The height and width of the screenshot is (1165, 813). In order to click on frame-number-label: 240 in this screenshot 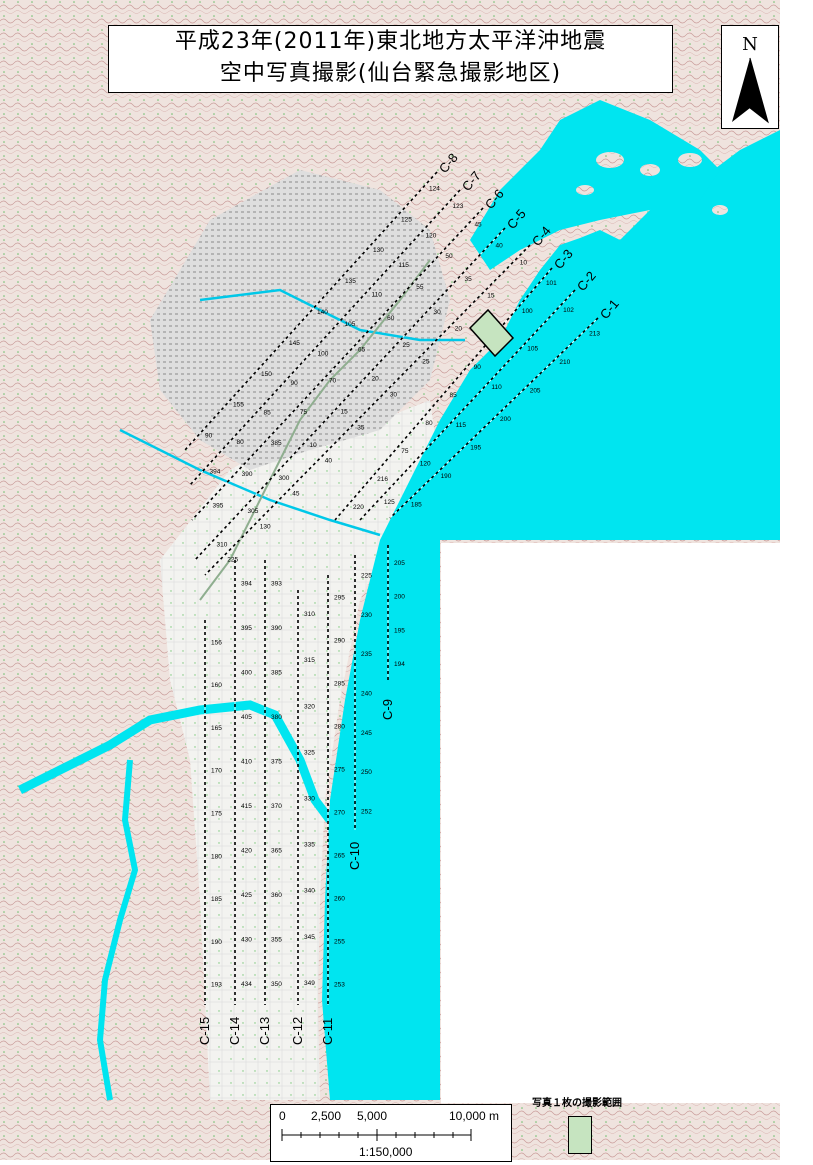, I will do `click(366, 694)`.